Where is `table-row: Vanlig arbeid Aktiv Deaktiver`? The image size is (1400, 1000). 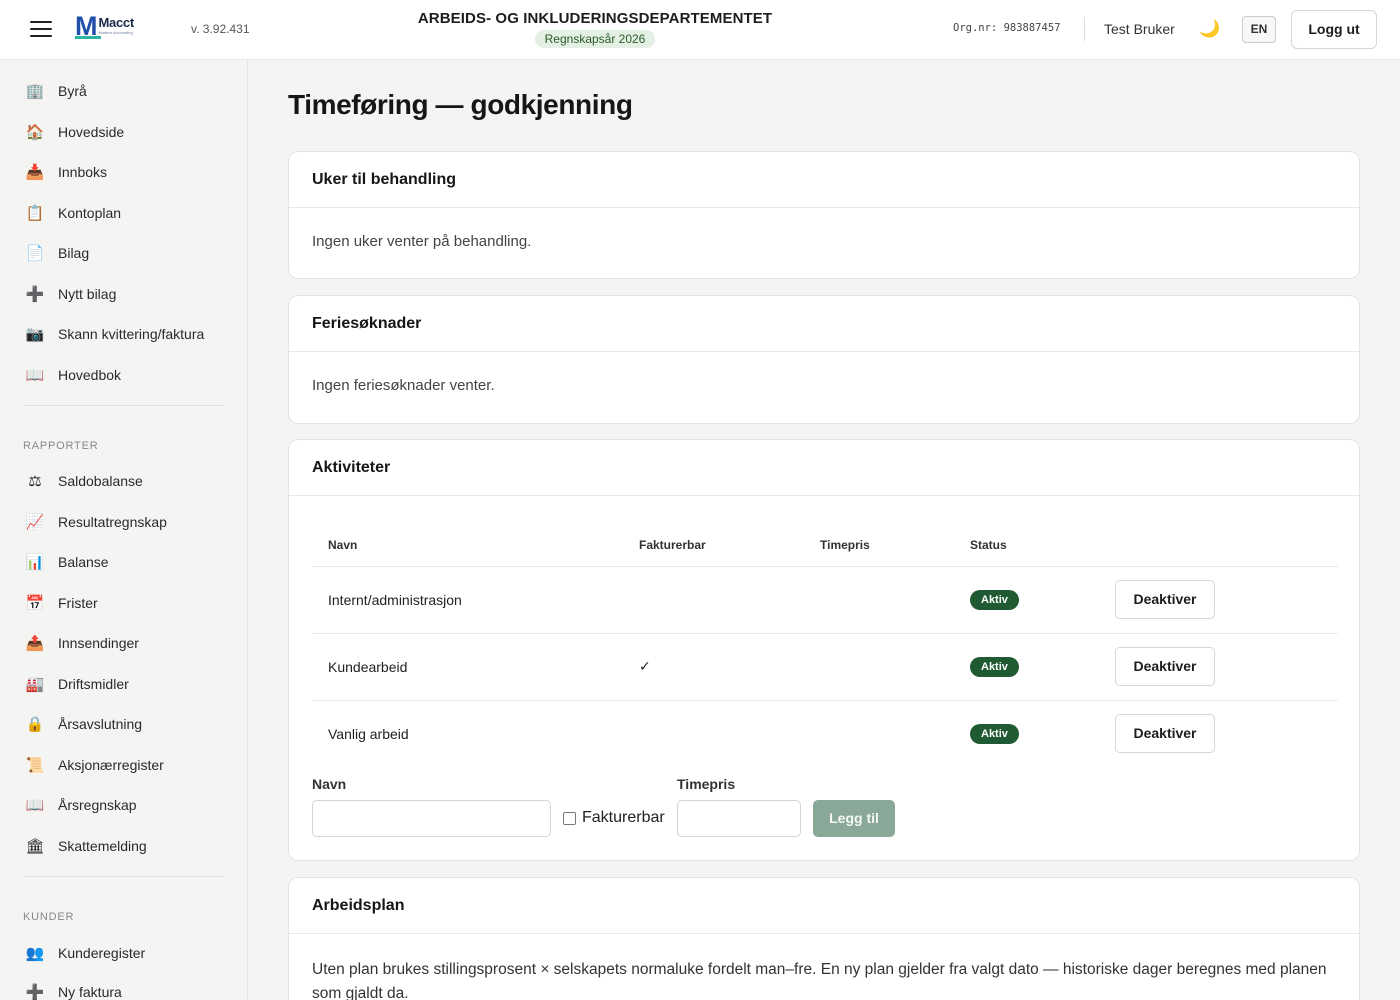
table-row: Vanlig arbeid Aktiv Deaktiver is located at coordinates (825, 733).